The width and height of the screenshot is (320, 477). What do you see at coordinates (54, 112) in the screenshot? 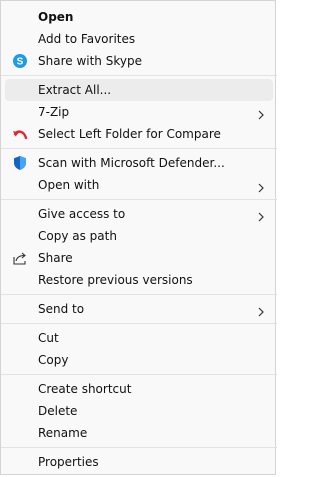
I see `menu-item-label: 7-Zip` at bounding box center [54, 112].